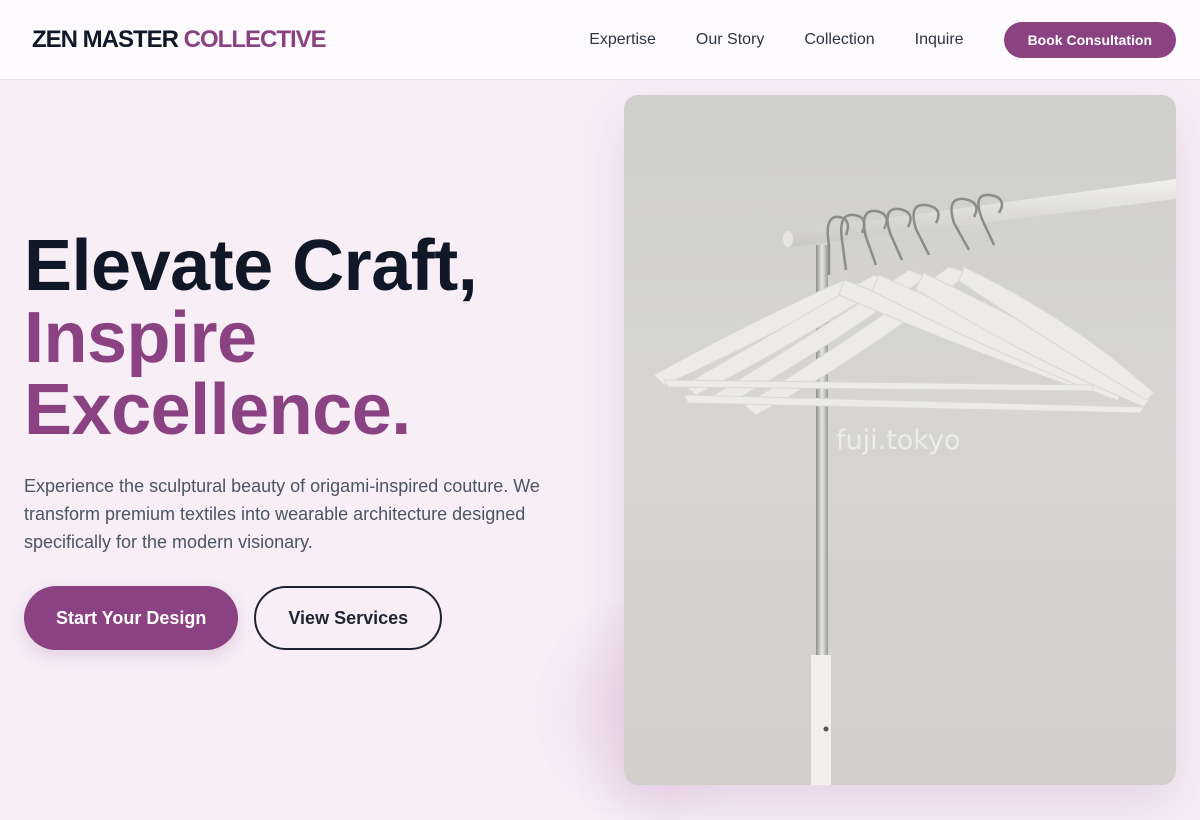  What do you see at coordinates (140, 338) in the screenshot?
I see `headline-line-2: Inspire` at bounding box center [140, 338].